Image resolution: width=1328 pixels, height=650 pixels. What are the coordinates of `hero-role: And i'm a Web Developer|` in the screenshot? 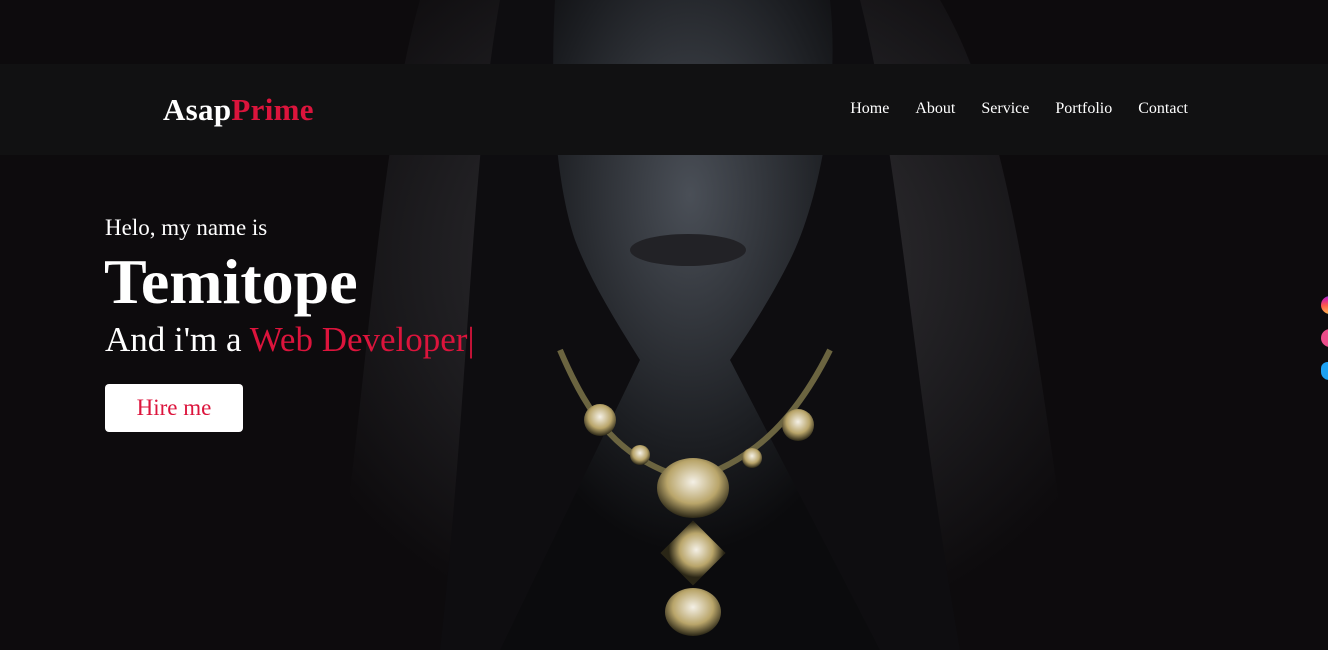 It's located at (289, 340).